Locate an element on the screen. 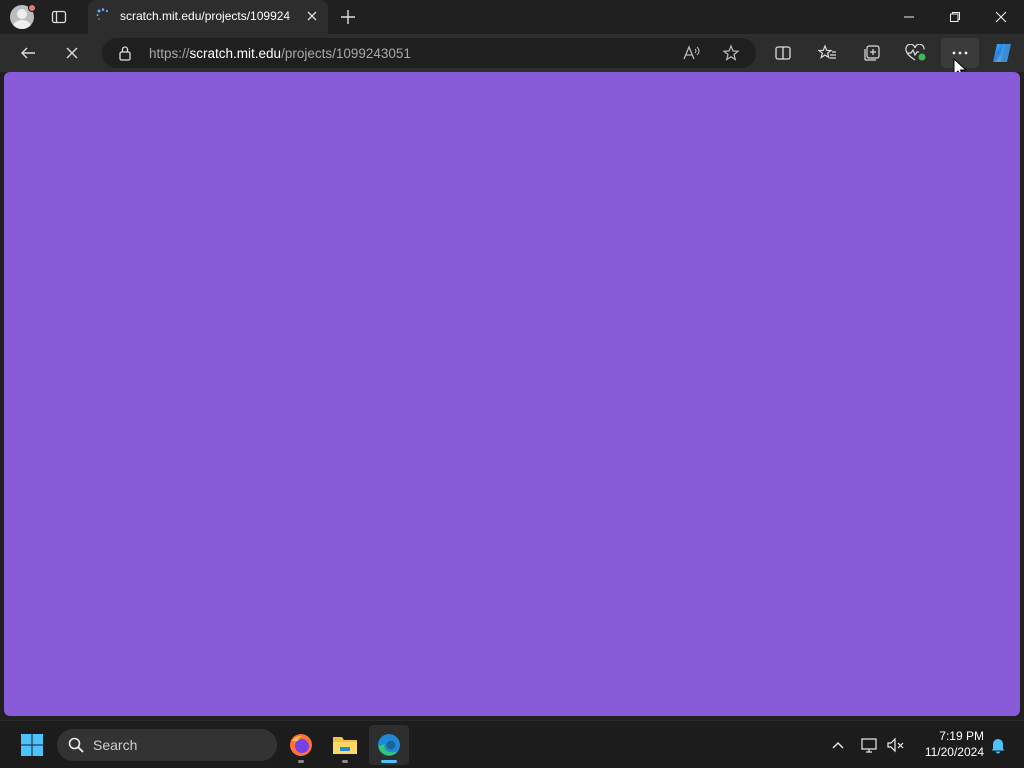  volume-muted-icon is located at coordinates (896, 745).